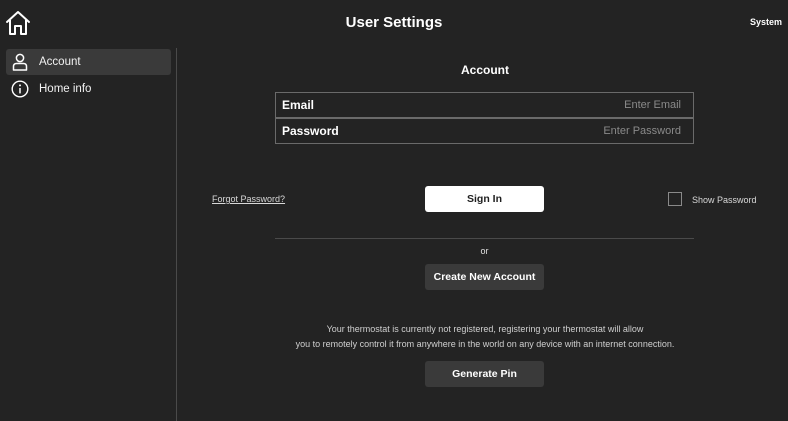  I want to click on create-account-button: Create New Account, so click(484, 277).